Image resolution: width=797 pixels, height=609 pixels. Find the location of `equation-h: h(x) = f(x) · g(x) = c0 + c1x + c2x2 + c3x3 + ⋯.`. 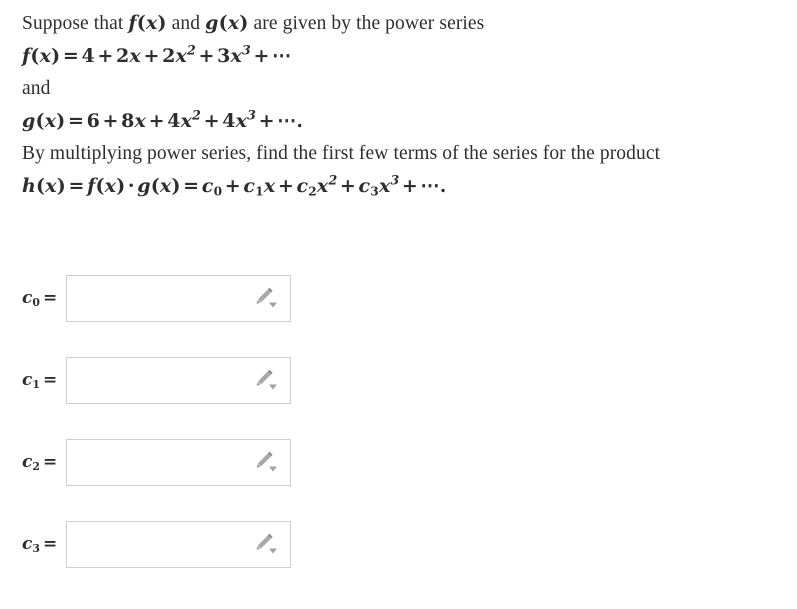

equation-h: h(x) = f(x) · g(x) = c0 + c1x + c2x2 + c3x3 + ⋯. is located at coordinates (402, 186).